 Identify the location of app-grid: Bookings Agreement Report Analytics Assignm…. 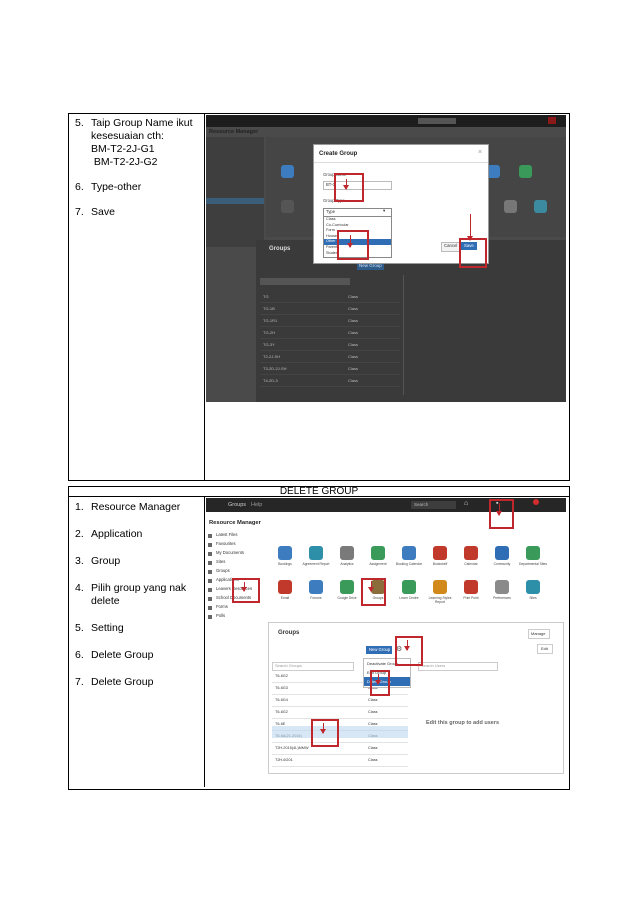
(419, 576).